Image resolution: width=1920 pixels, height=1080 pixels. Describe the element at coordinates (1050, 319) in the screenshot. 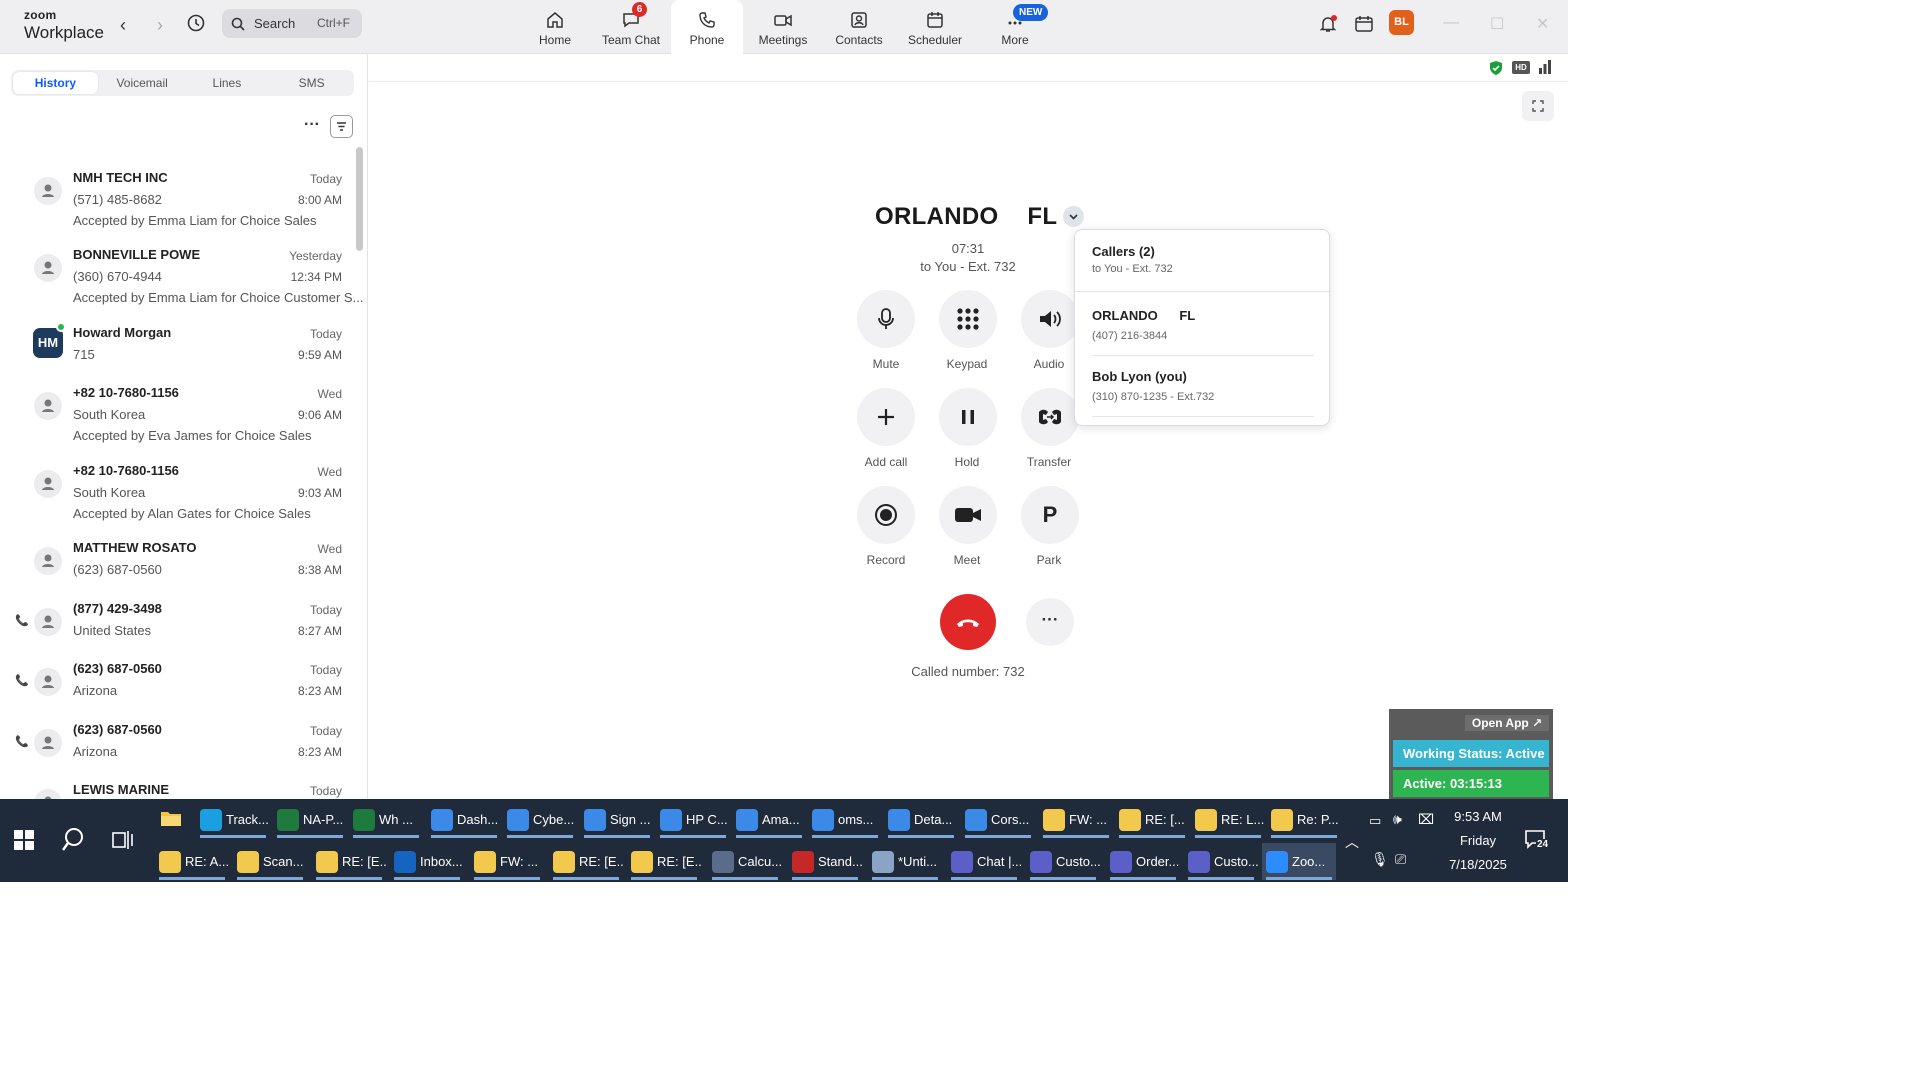

I see `audio-button` at that location.